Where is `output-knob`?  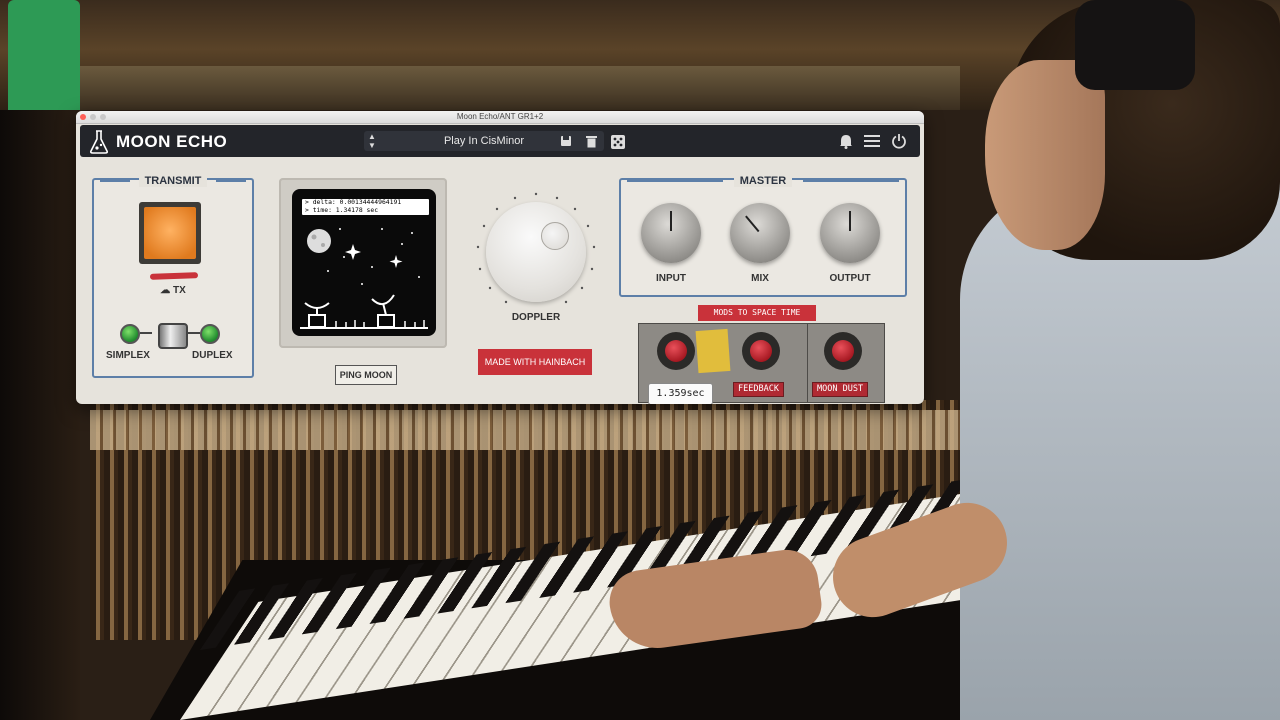 output-knob is located at coordinates (850, 233).